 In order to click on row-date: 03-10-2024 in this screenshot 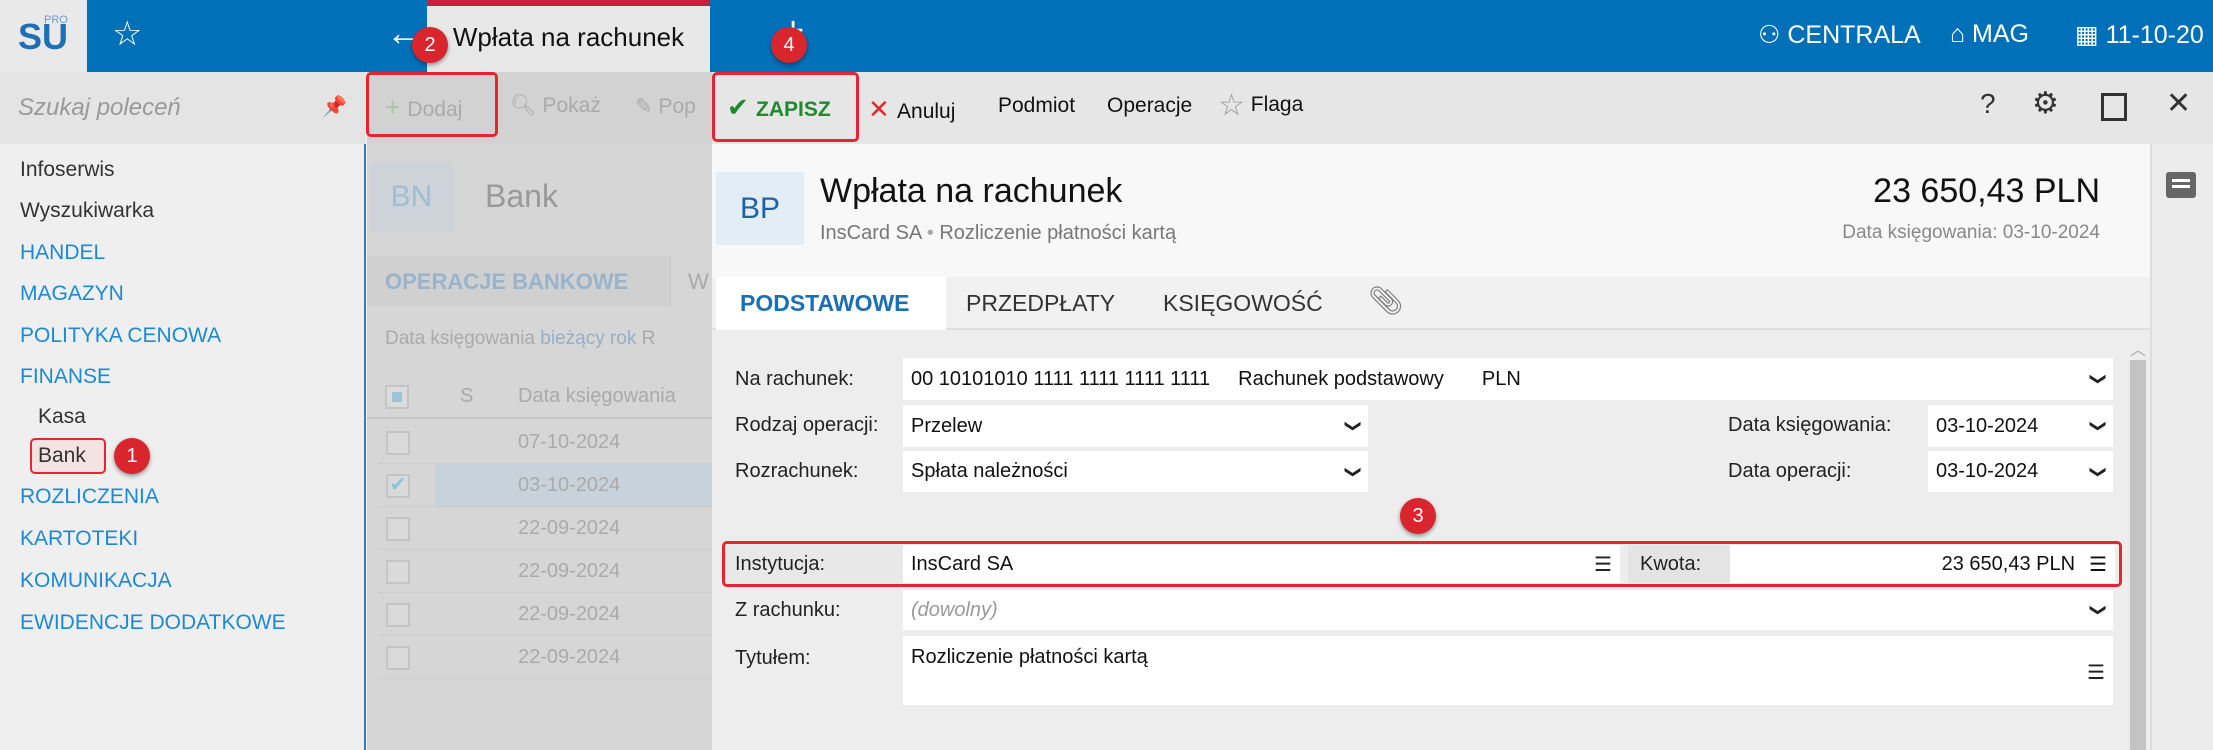, I will do `click(569, 485)`.